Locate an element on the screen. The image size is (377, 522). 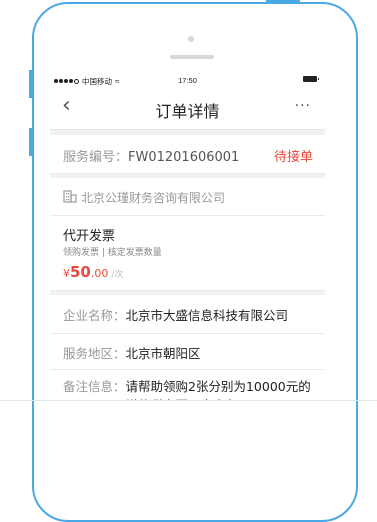
battery-icon is located at coordinates (311, 79).